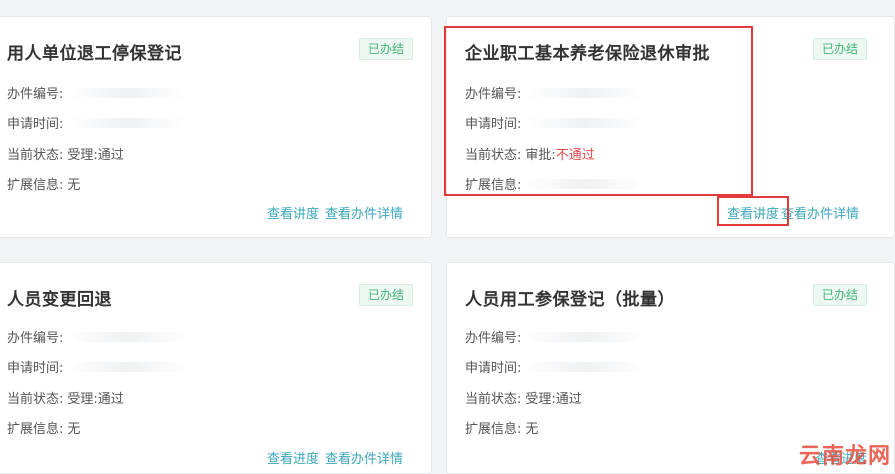 The image size is (895, 474). I want to click on view-progress-link: 查看进度, so click(293, 459).